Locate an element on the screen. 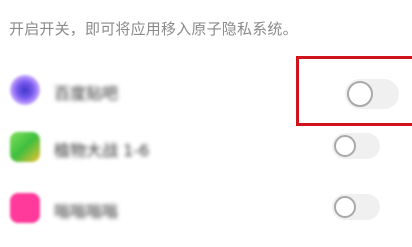 The width and height of the screenshot is (412, 247). instruction-text: 开启开关，即可将应用移入原子隐私系统。 is located at coordinates (153, 29).